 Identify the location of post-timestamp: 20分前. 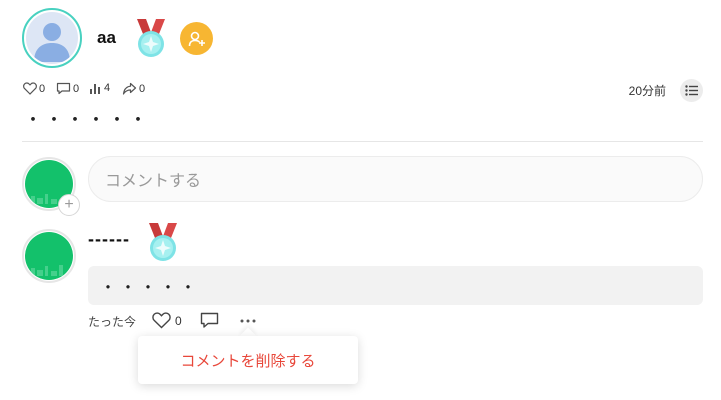
(647, 91).